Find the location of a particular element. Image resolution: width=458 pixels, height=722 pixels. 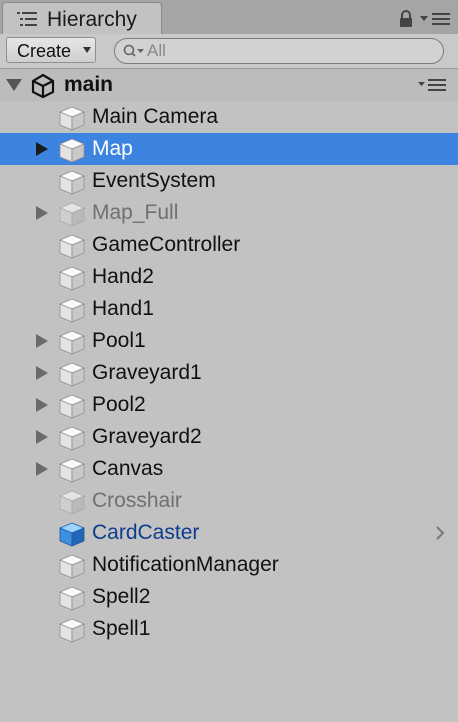

hierarchy-item-label: Crosshair is located at coordinates (137, 500).